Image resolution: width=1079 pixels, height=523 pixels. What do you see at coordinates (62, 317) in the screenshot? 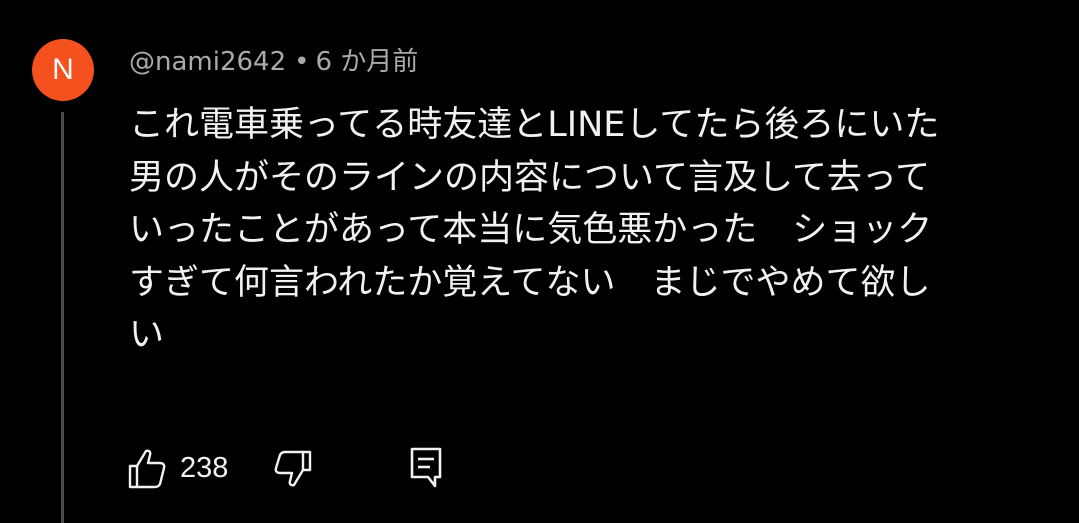
I see `thread-line` at bounding box center [62, 317].